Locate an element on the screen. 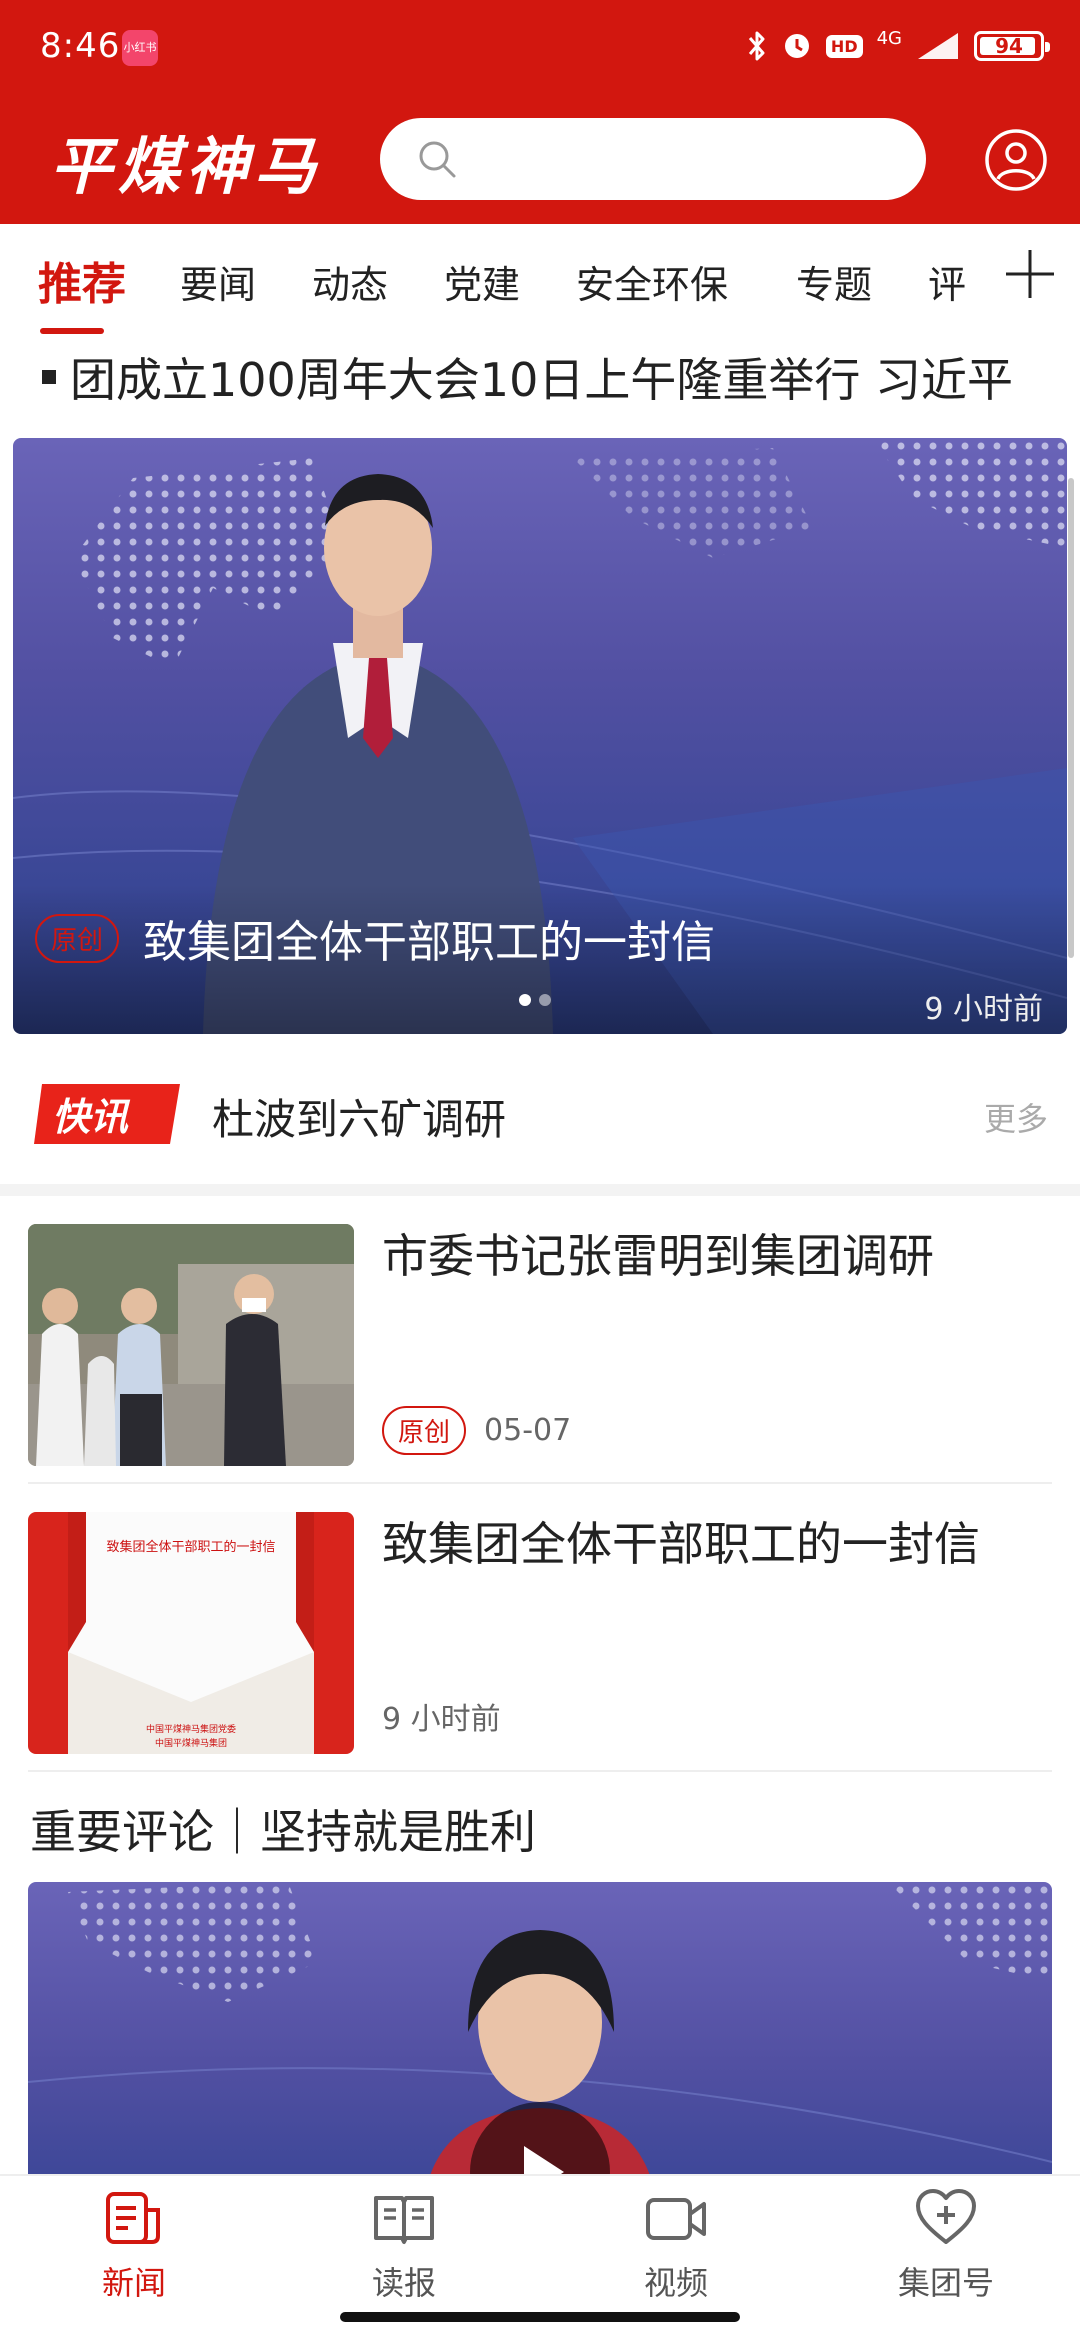  nav-video: 视频 is located at coordinates (676, 2245).